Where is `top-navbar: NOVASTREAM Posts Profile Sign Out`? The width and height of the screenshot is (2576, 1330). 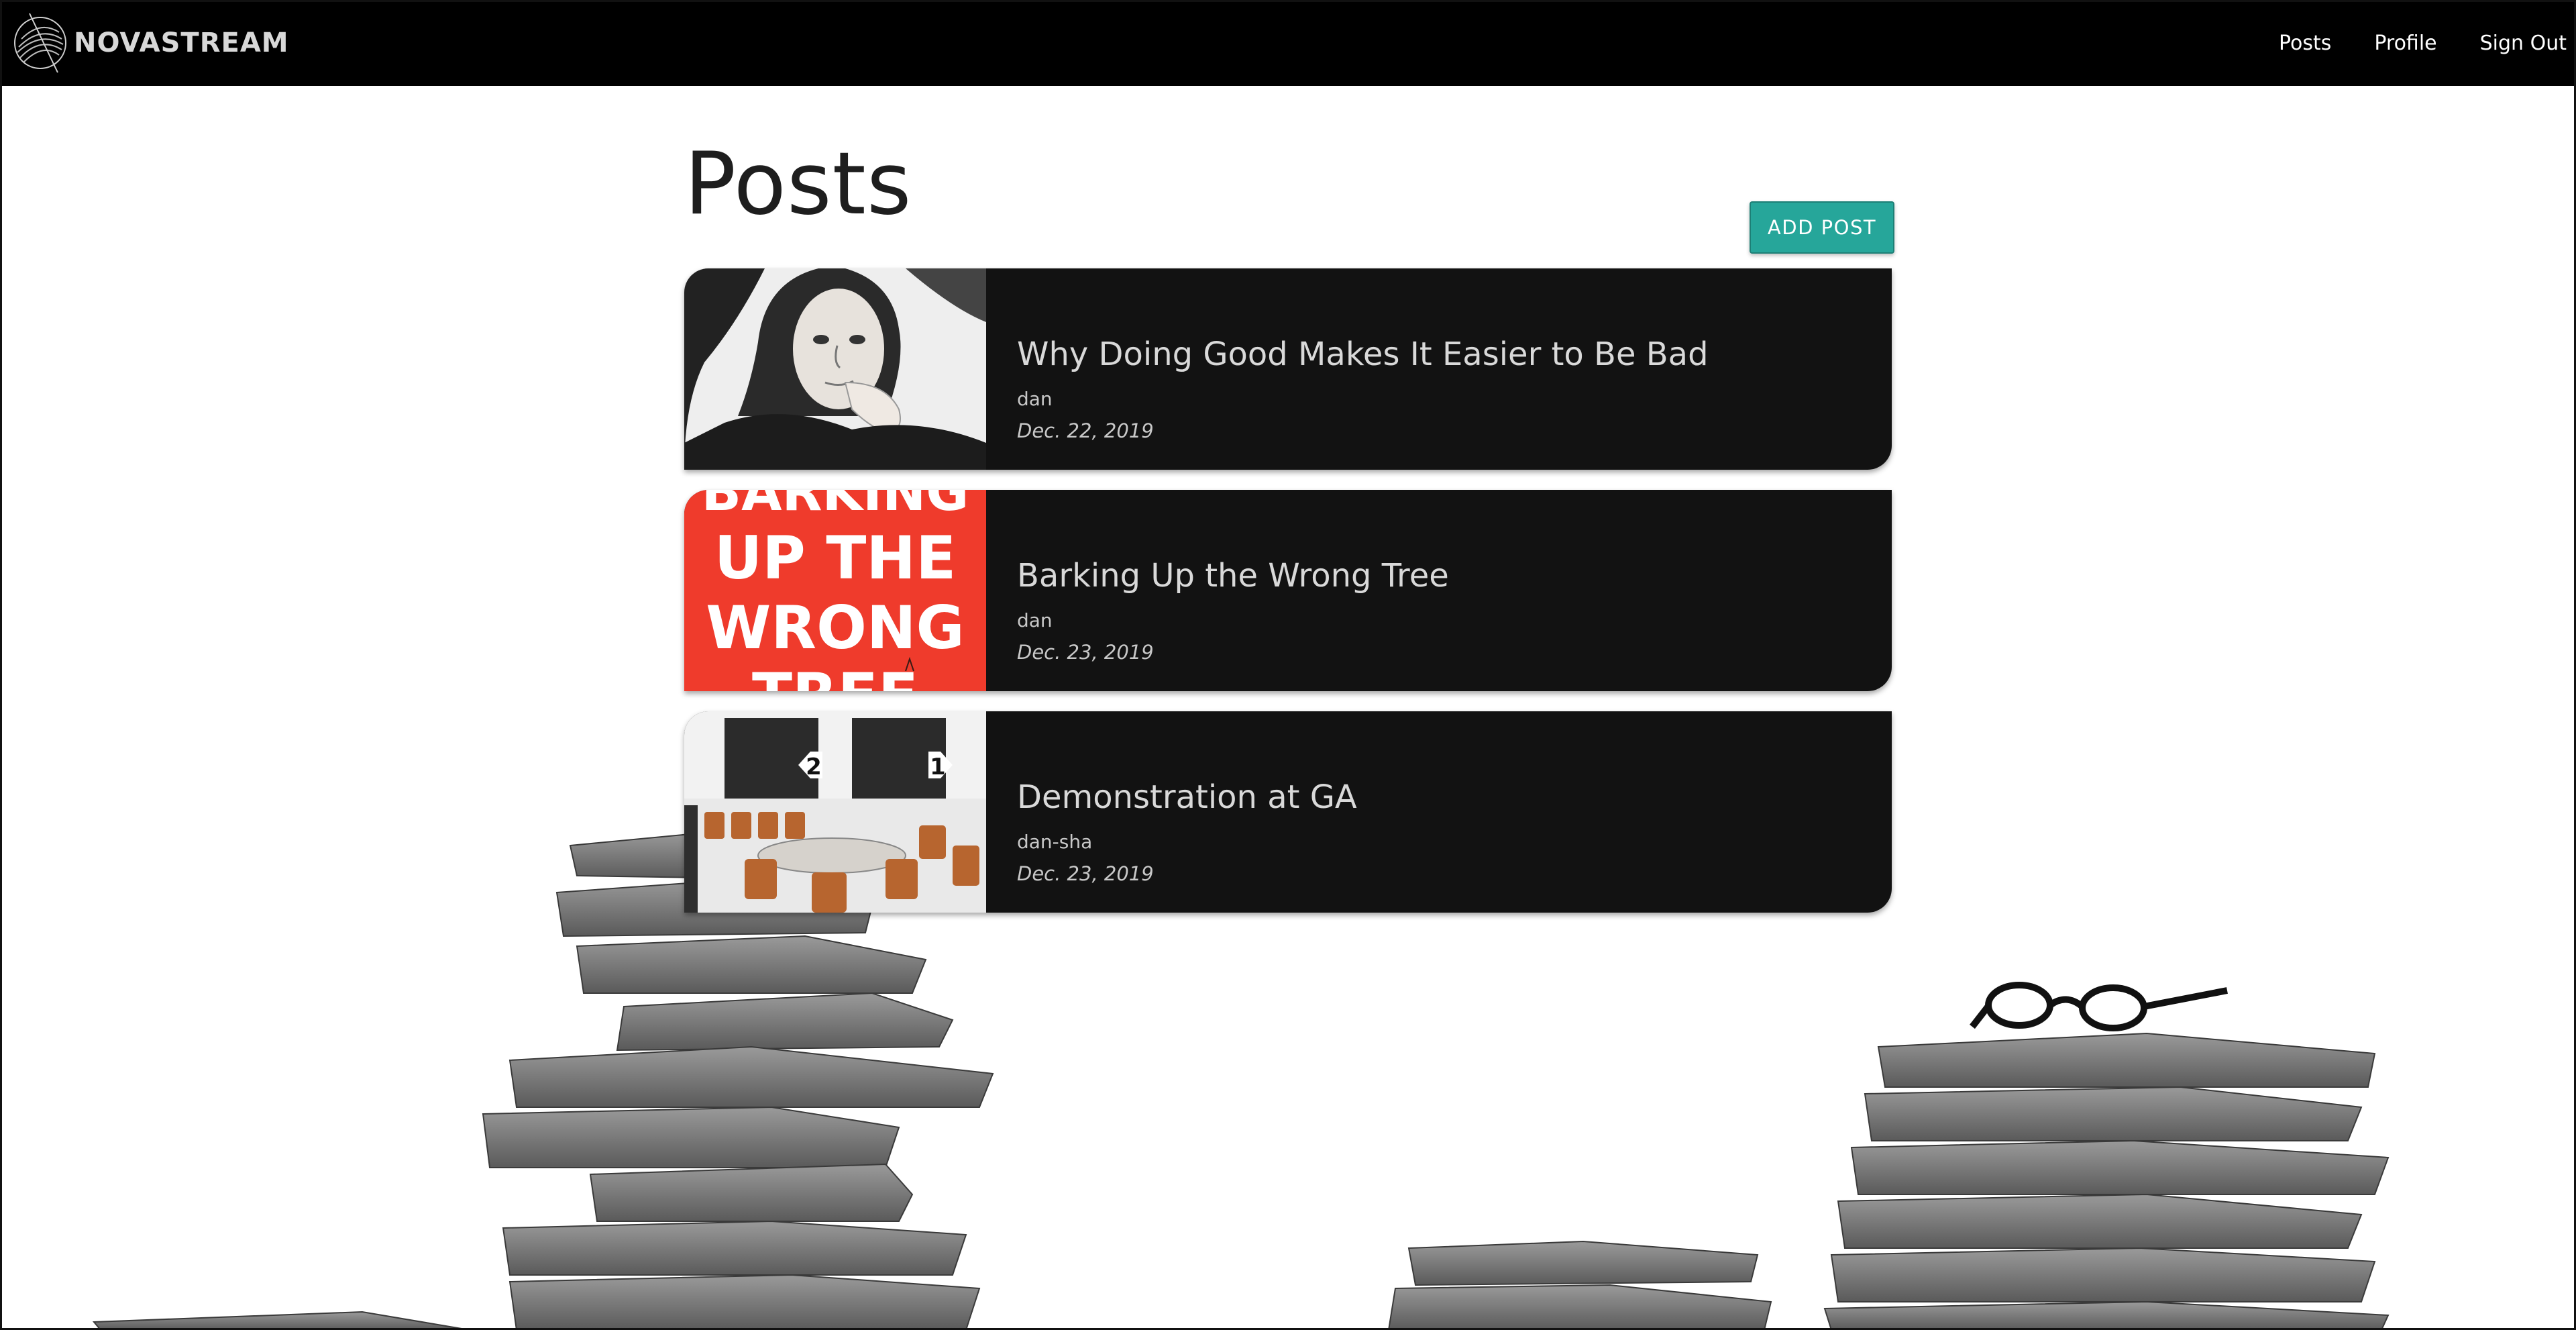
top-navbar: NOVASTREAM Posts Profile Sign Out is located at coordinates (1288, 43).